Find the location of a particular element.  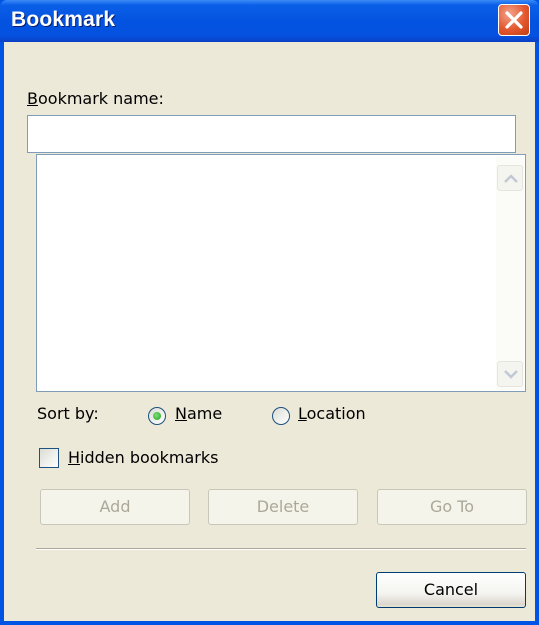

chevron-up-icon is located at coordinates (511, 178).